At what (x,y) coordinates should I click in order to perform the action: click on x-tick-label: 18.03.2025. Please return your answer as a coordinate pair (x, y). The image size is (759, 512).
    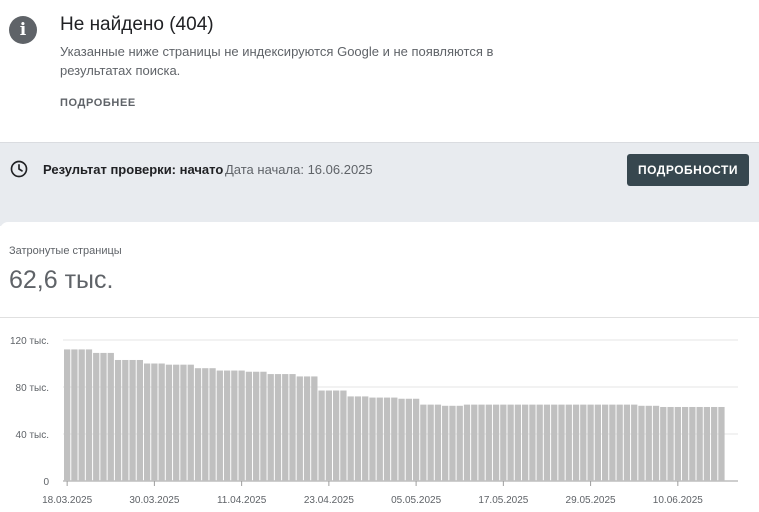
    Looking at the image, I should click on (67, 500).